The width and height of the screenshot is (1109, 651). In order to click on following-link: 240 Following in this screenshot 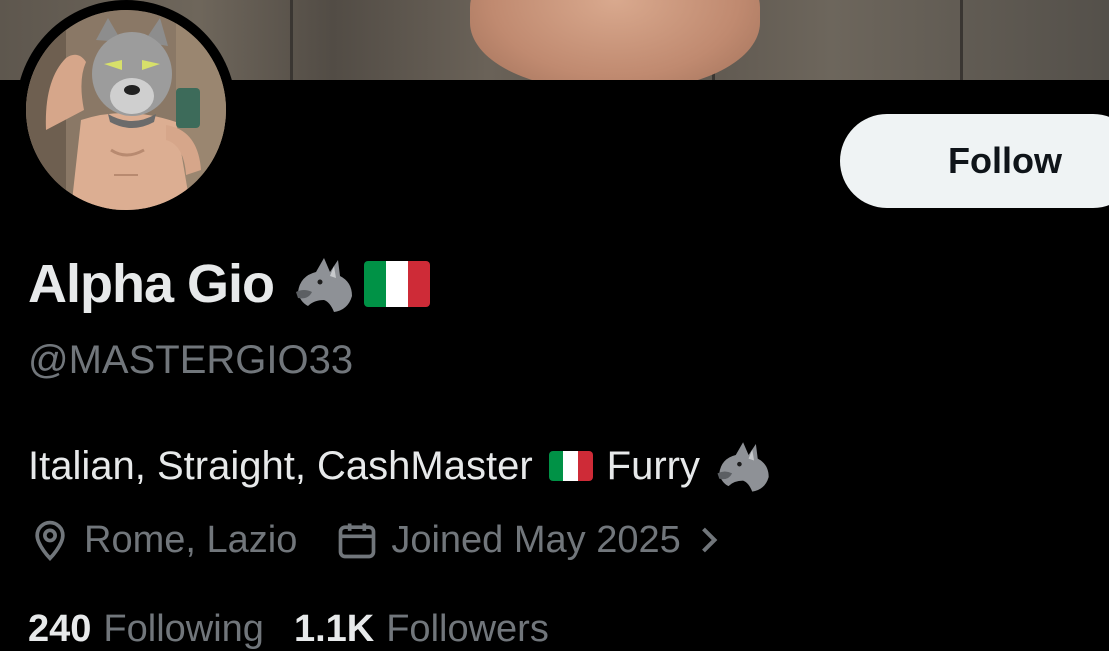, I will do `click(146, 629)`.